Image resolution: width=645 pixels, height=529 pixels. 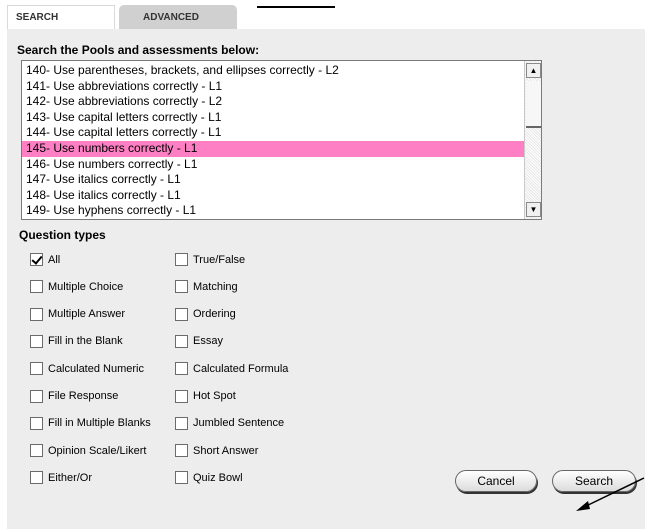 What do you see at coordinates (214, 396) in the screenshot?
I see `checkbox-label: Hot Spot` at bounding box center [214, 396].